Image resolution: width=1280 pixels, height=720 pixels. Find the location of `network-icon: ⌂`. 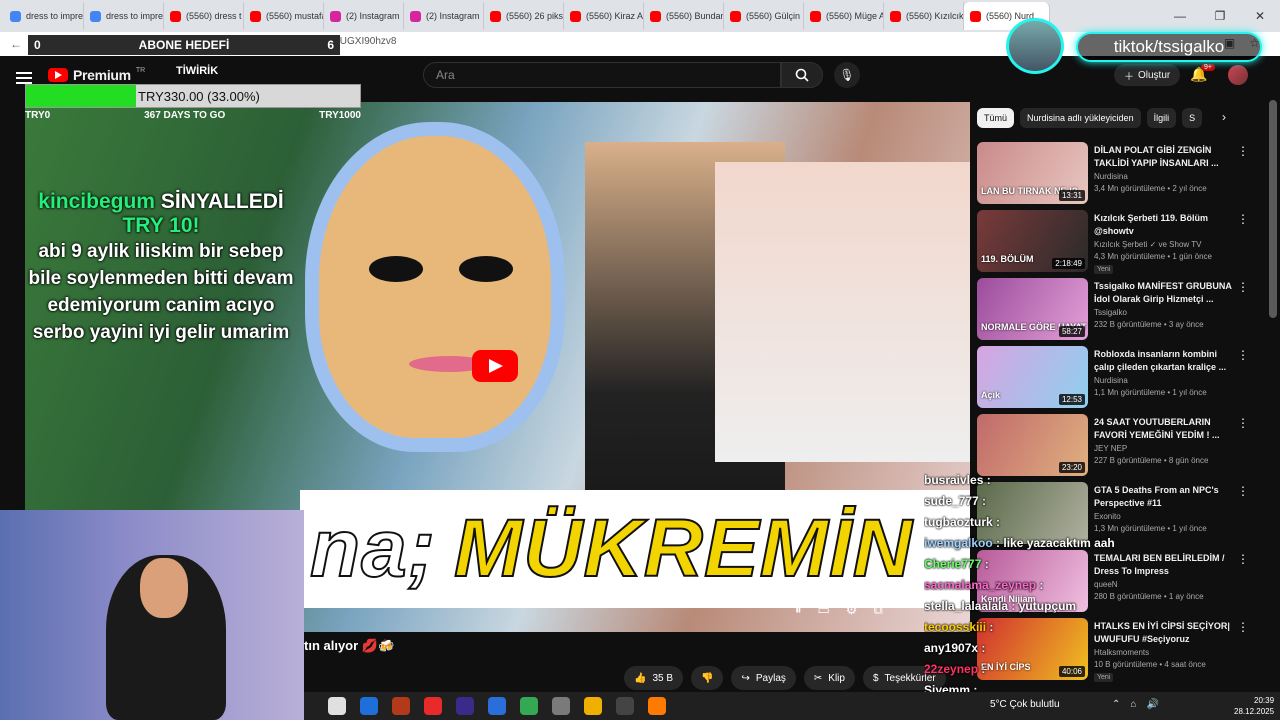

network-icon: ⌂ is located at coordinates (1133, 704).